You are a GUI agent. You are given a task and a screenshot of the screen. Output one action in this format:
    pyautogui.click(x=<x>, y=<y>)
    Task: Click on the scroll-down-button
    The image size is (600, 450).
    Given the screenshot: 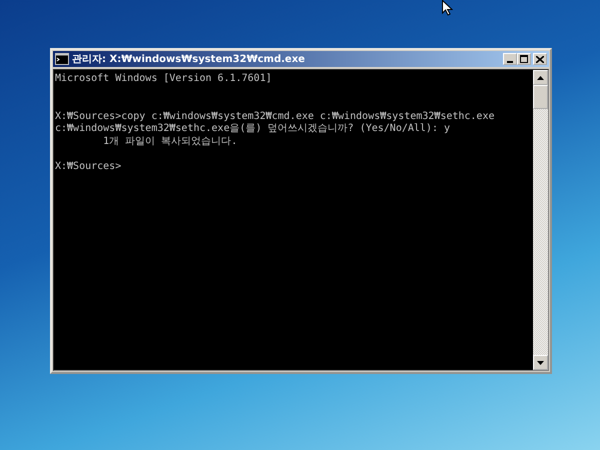 What is the action you would take?
    pyautogui.click(x=540, y=362)
    